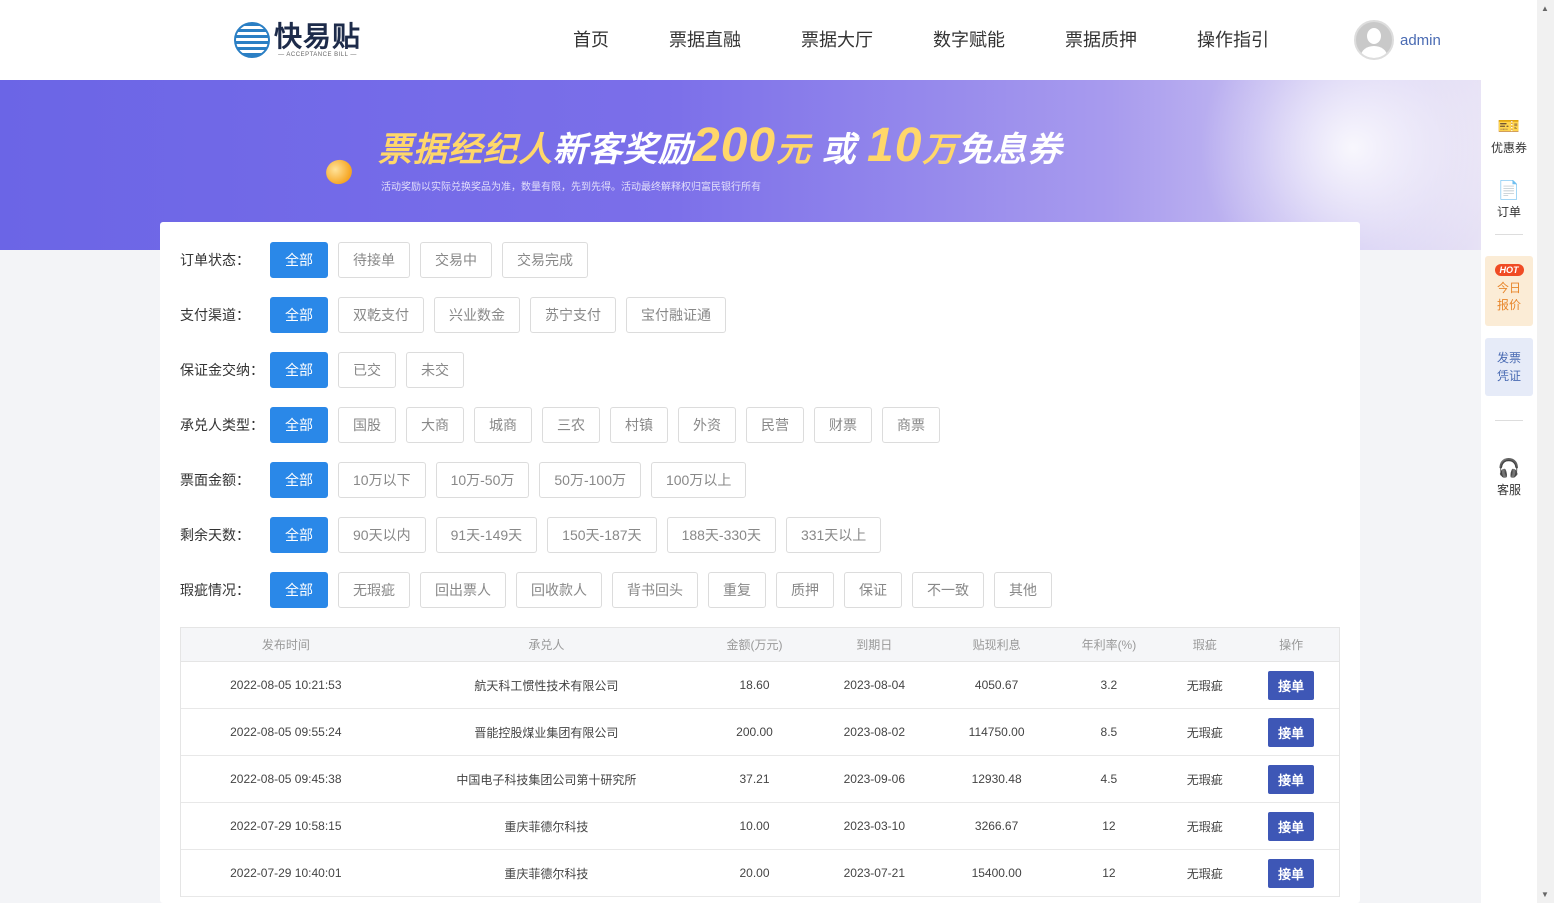  What do you see at coordinates (382, 535) in the screenshot?
I see `filter-option: 90天以内` at bounding box center [382, 535].